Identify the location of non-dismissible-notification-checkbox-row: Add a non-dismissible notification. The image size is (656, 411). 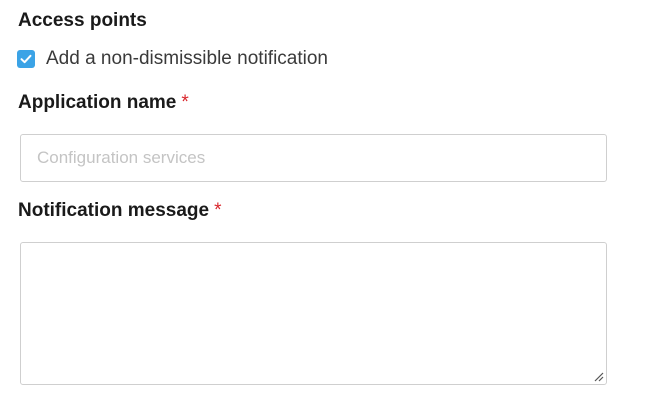
(172, 59).